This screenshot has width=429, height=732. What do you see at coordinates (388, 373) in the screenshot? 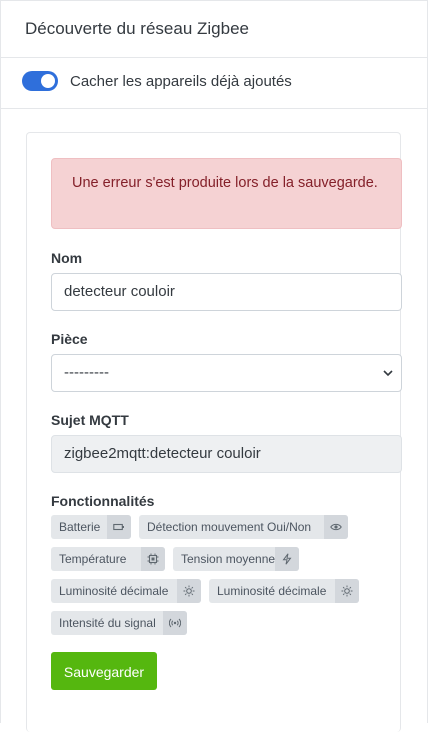
I see `chevron-down-icon` at bounding box center [388, 373].